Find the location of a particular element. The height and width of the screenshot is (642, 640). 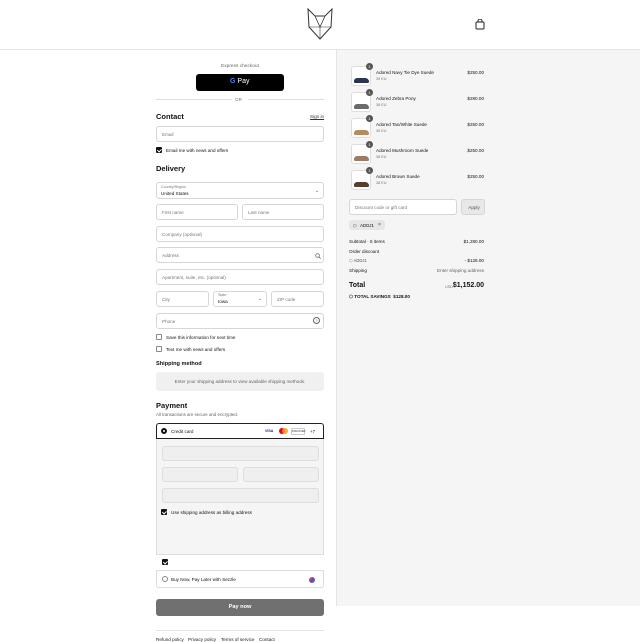

sezzle-radio is located at coordinates (165, 579).